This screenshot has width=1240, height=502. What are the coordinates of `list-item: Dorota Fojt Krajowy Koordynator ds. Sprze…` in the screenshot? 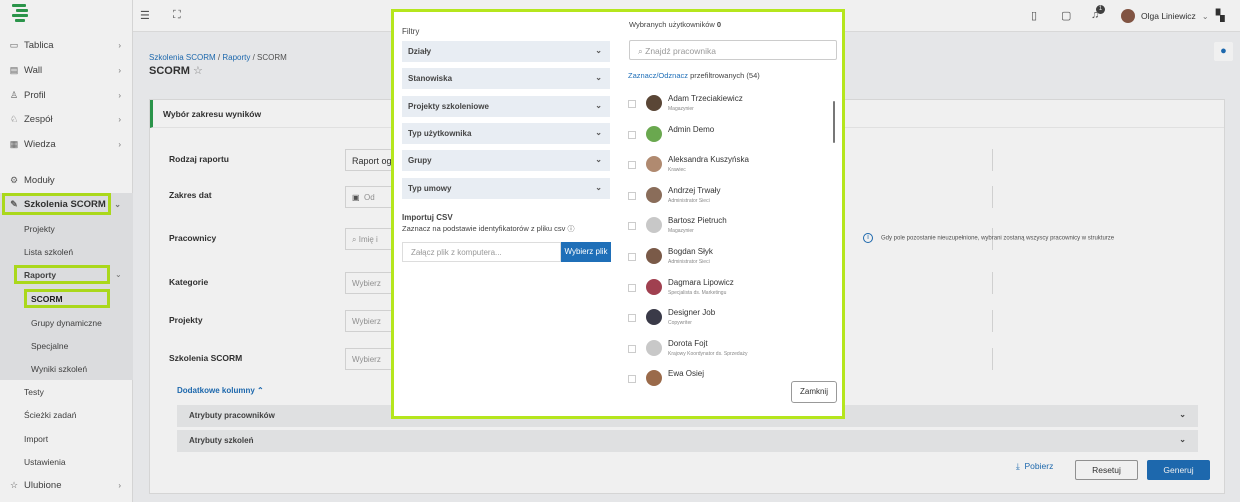 It's located at (728, 353).